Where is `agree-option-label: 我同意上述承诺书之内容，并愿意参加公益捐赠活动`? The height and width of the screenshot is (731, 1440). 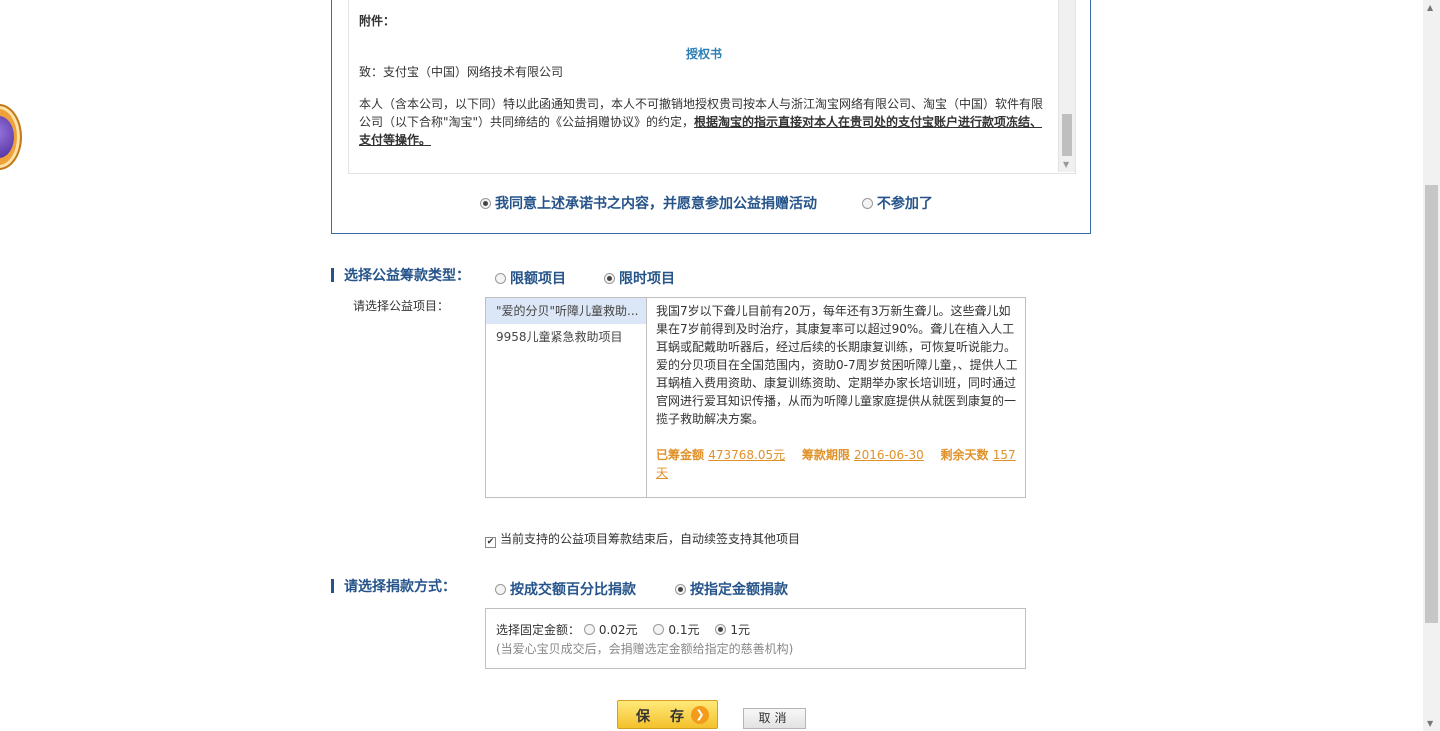 agree-option-label: 我同意上述承诺书之内容，并愿意参加公益捐赠活动 is located at coordinates (656, 204).